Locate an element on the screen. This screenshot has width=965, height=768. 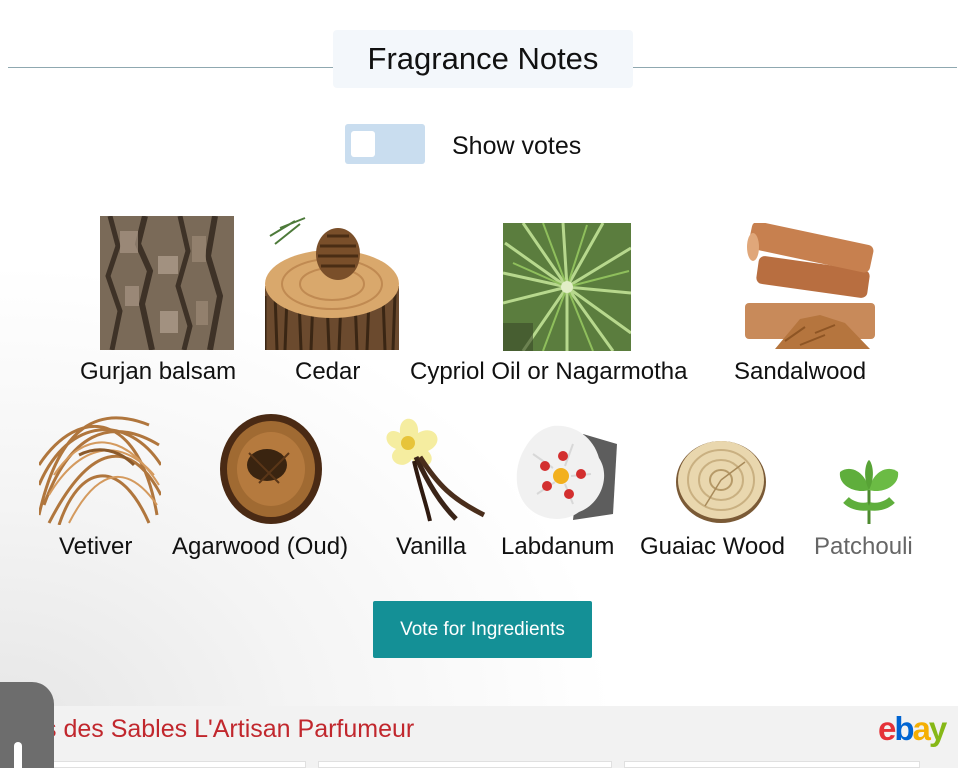
ebay-listing-title: s des Sables L'Artisan Parfumeur is located at coordinates (229, 729).